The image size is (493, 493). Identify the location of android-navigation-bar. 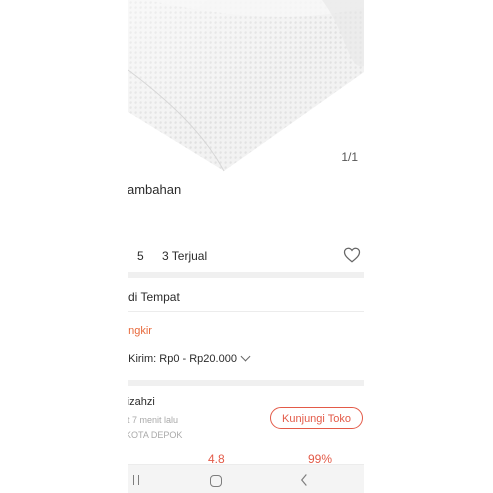
(246, 478).